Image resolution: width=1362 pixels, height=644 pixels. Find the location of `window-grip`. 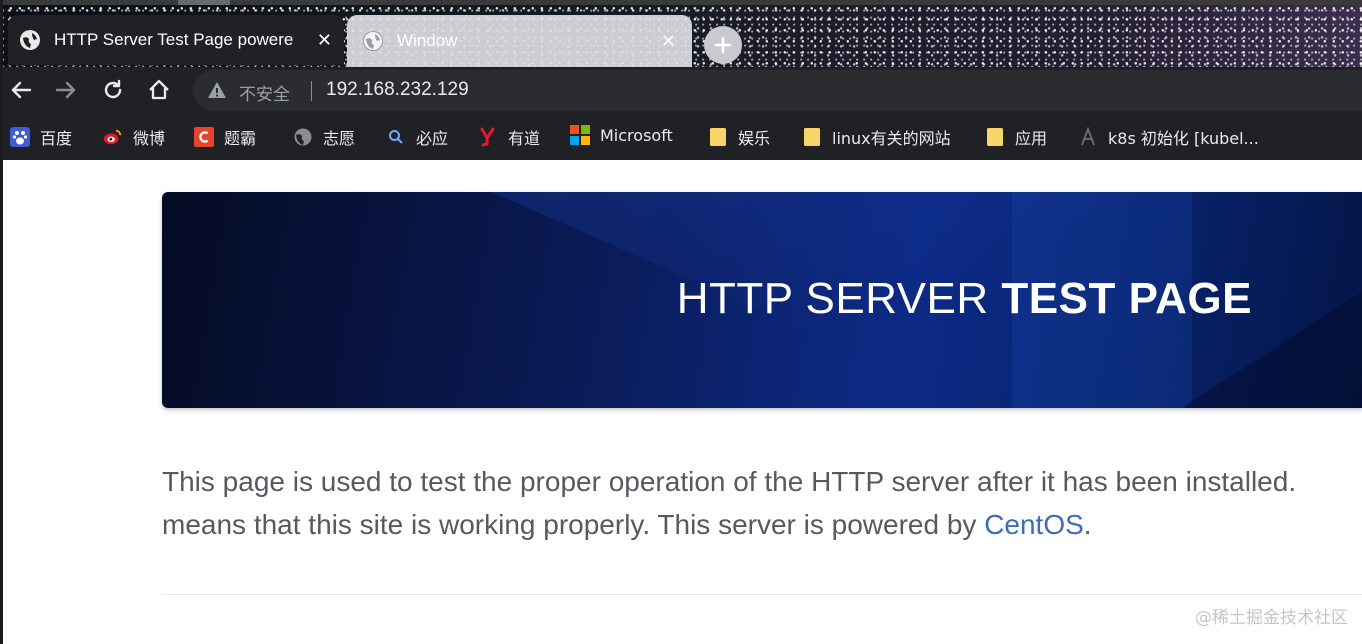

window-grip is located at coordinates (204, 2).